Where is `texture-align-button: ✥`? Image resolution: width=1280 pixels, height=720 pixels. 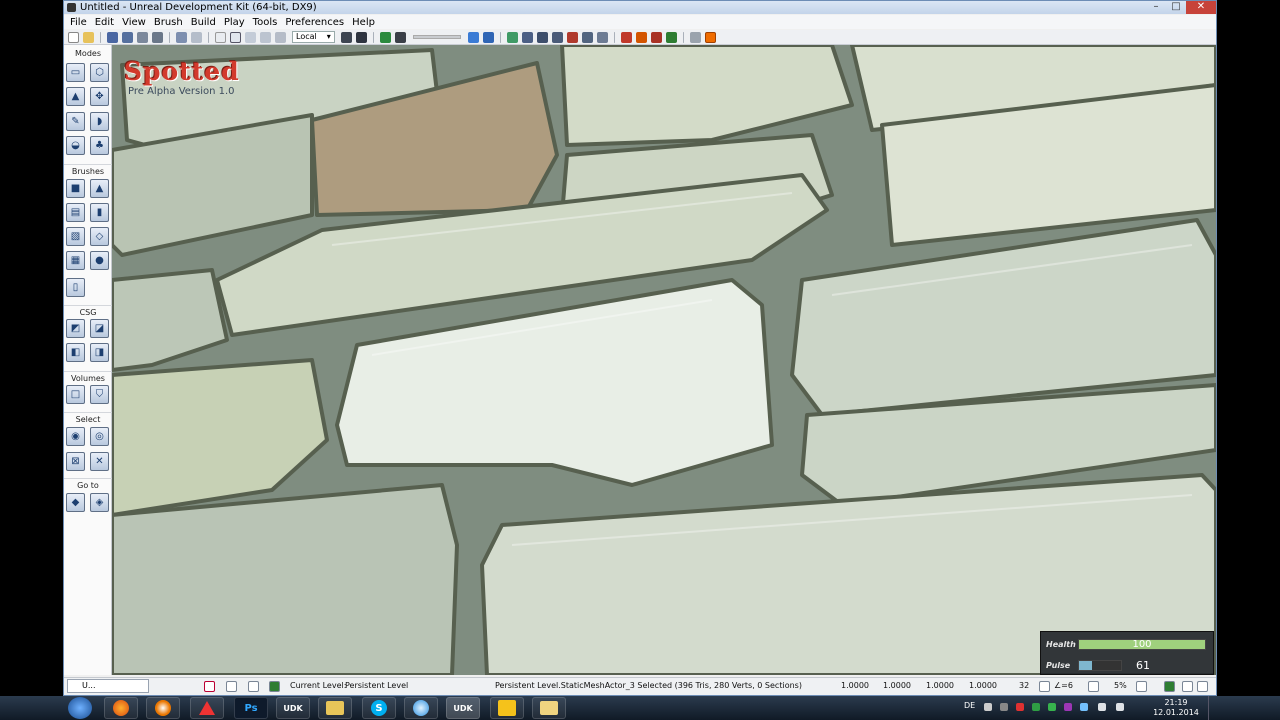
texture-align-button: ✥ is located at coordinates (99, 96).